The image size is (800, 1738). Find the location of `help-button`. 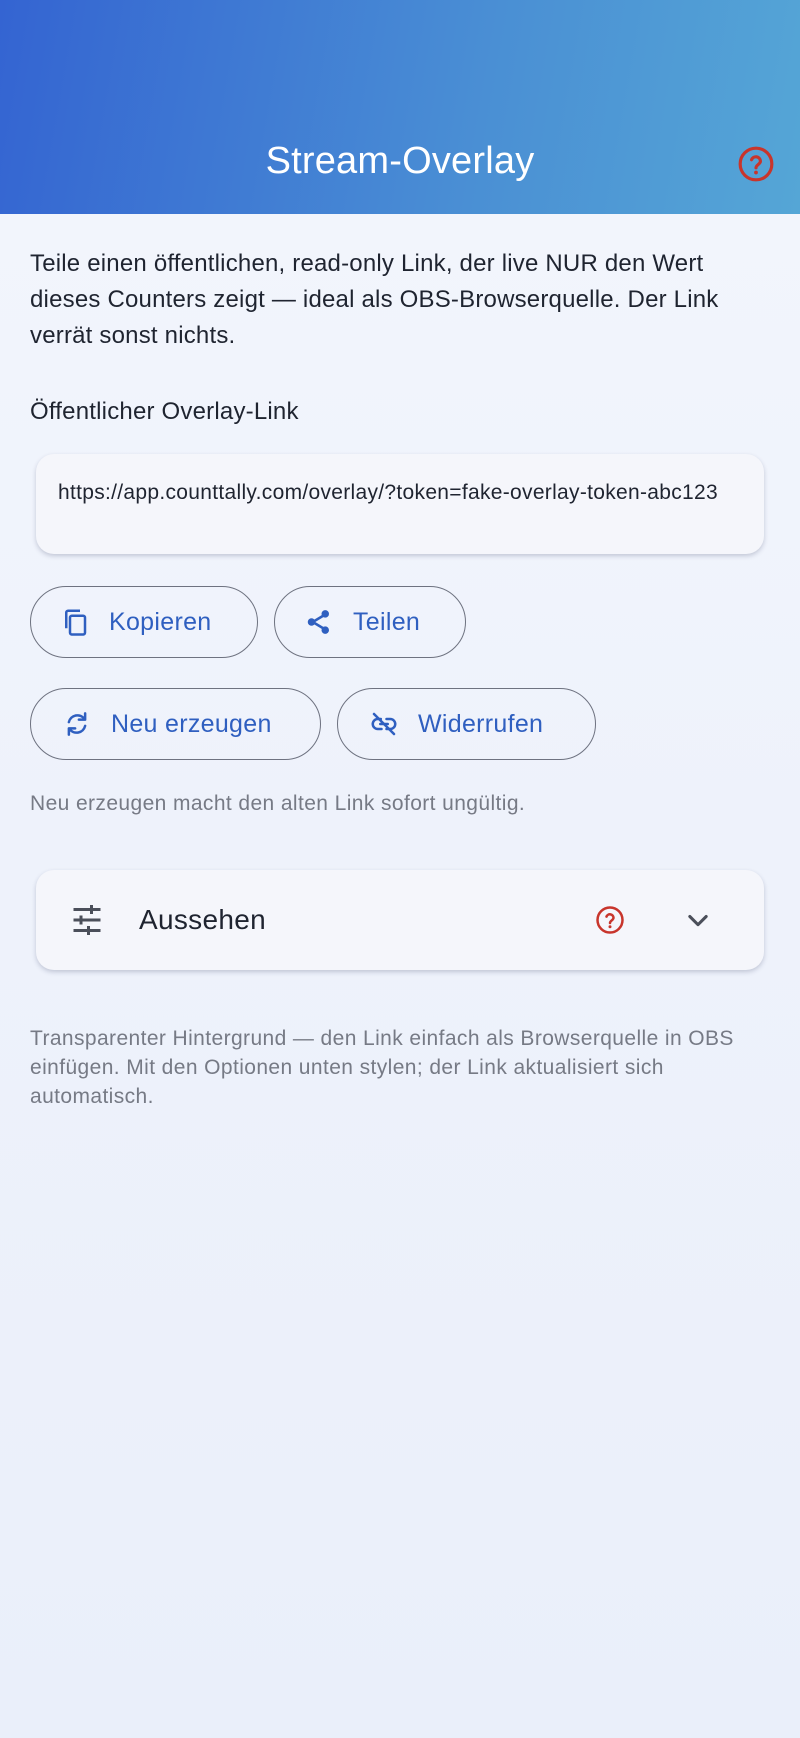

help-button is located at coordinates (756, 164).